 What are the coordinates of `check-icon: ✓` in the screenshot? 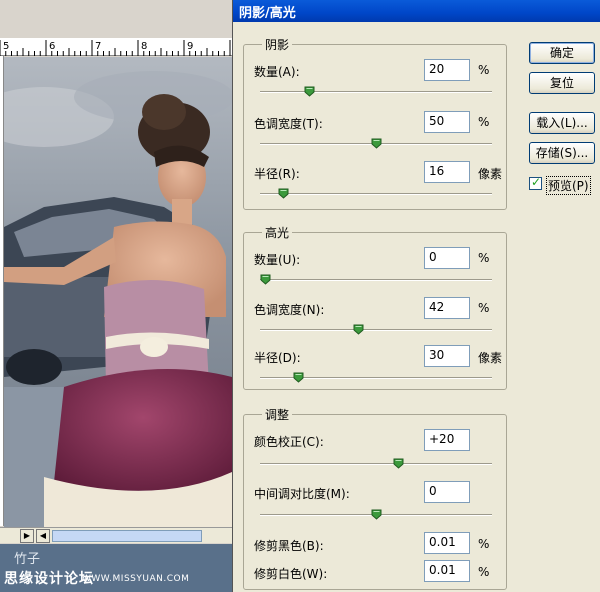 It's located at (536, 182).